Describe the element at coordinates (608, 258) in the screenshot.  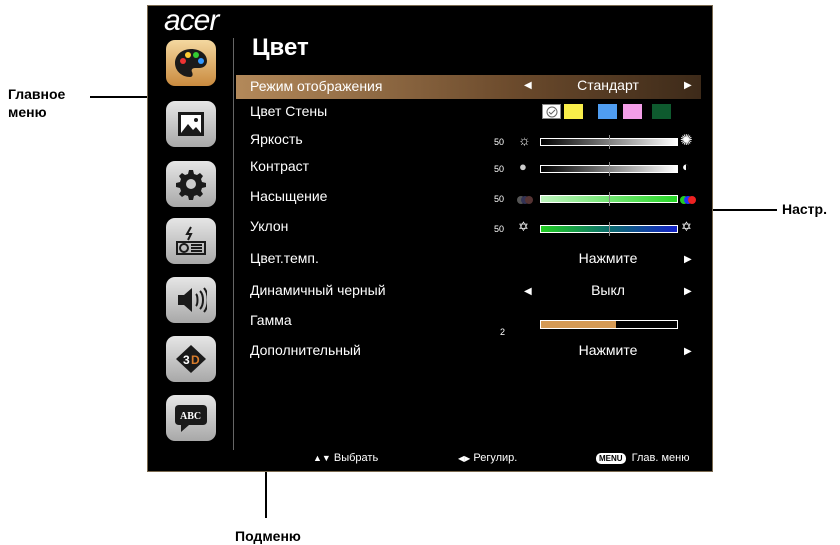
I see `color-temp-value: Нажмите` at that location.